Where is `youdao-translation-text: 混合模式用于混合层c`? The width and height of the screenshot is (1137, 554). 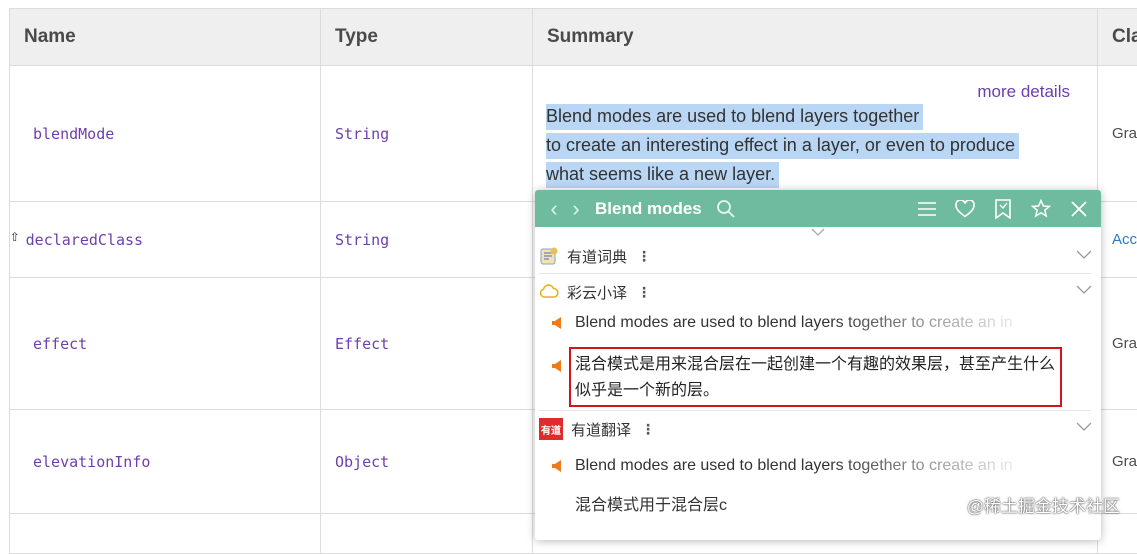 youdao-translation-text: 混合模式用于混合层c is located at coordinates (651, 503).